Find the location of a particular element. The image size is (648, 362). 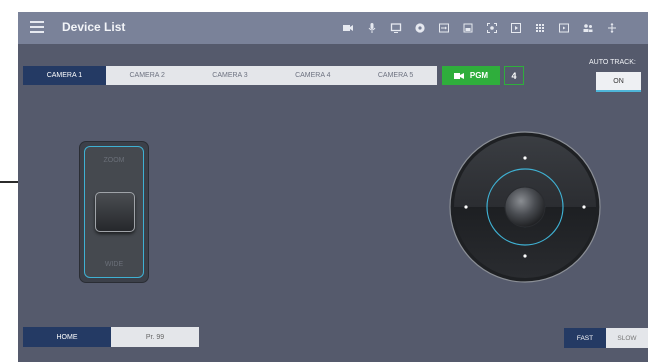

top-bar: Device List is located at coordinates (333, 28).